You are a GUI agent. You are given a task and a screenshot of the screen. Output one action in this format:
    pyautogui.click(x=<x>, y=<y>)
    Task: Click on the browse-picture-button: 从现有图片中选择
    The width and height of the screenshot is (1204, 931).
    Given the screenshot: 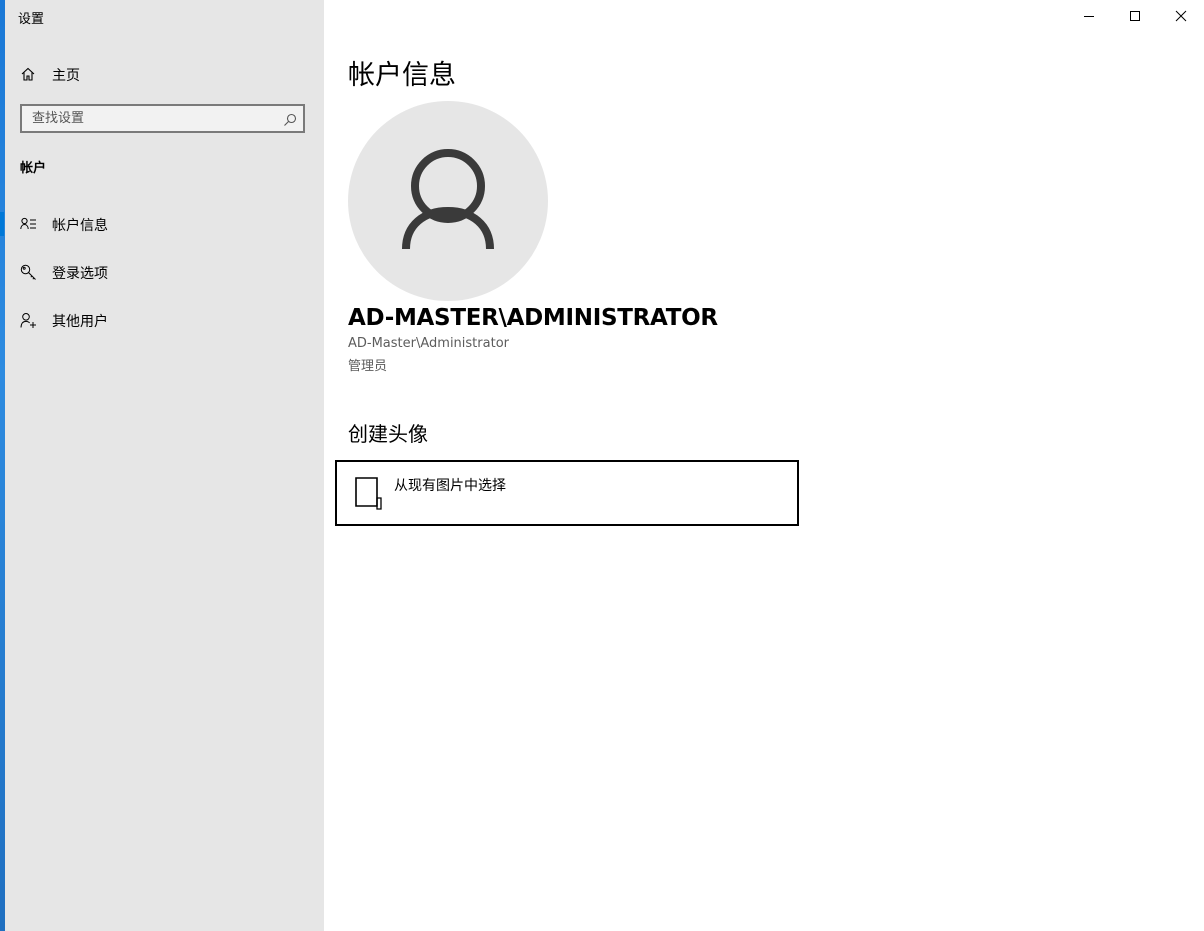 What is the action you would take?
    pyautogui.click(x=567, y=493)
    